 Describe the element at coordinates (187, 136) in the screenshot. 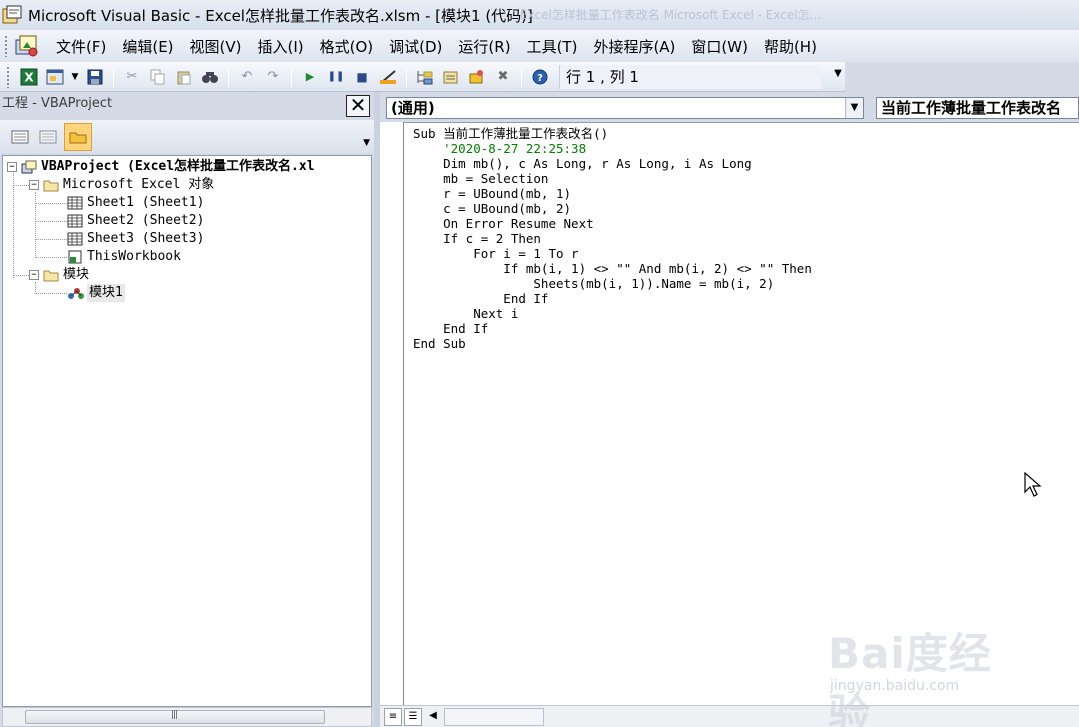

I see `project-explorer-toolbar: ▼` at that location.